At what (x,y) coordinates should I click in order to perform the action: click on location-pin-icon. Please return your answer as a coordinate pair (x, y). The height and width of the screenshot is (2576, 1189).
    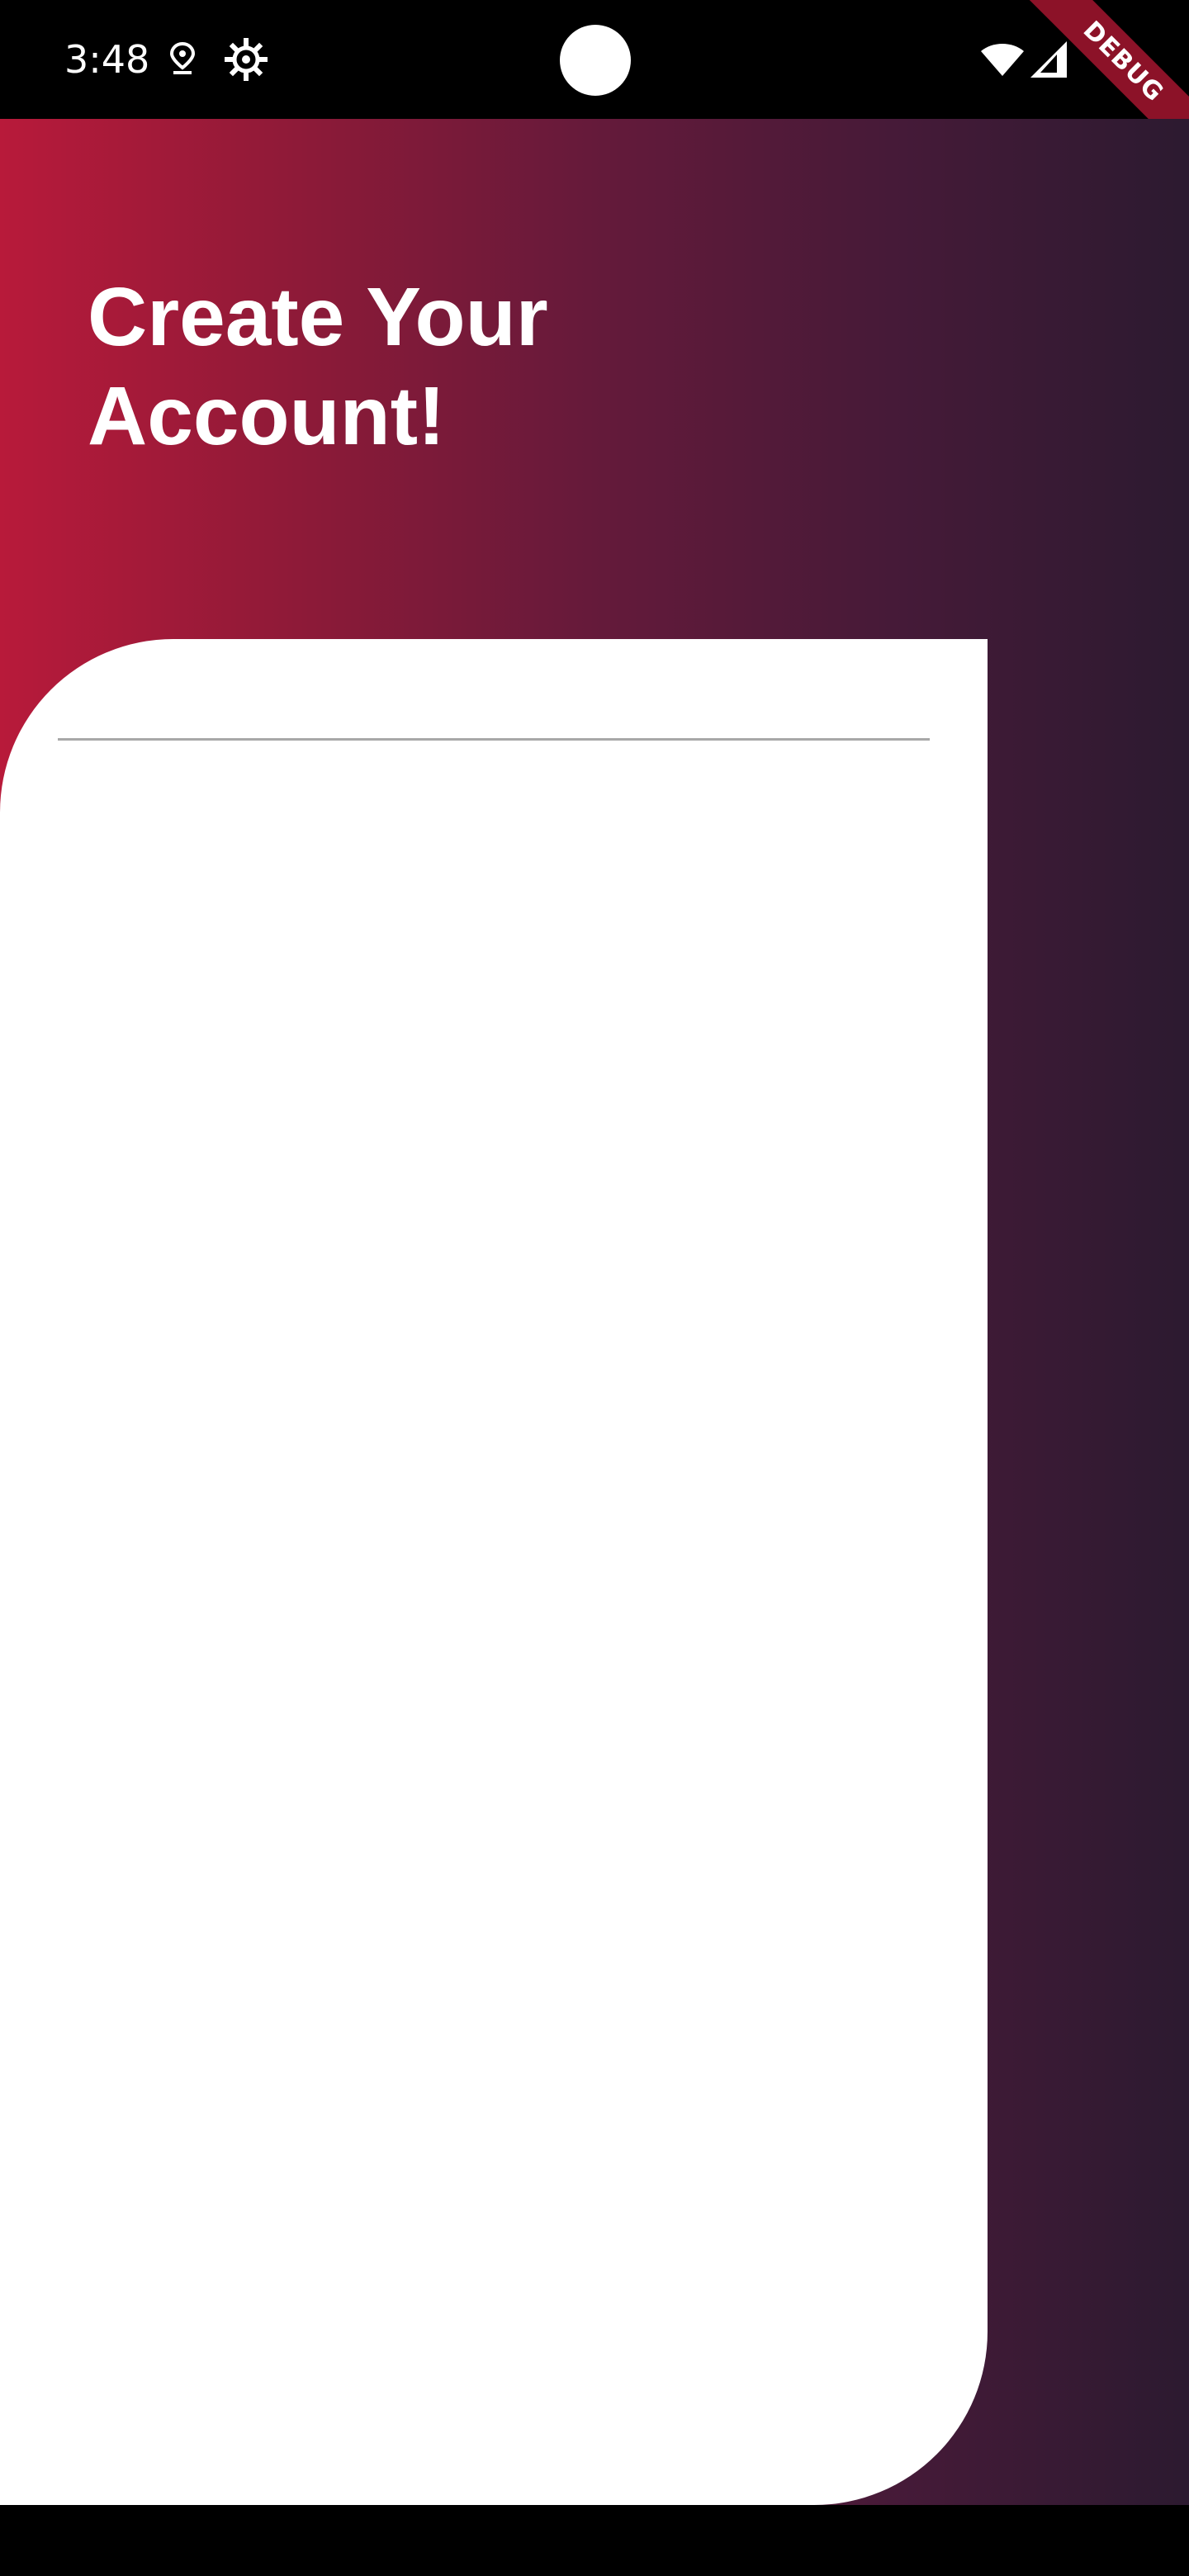
    Looking at the image, I should click on (182, 61).